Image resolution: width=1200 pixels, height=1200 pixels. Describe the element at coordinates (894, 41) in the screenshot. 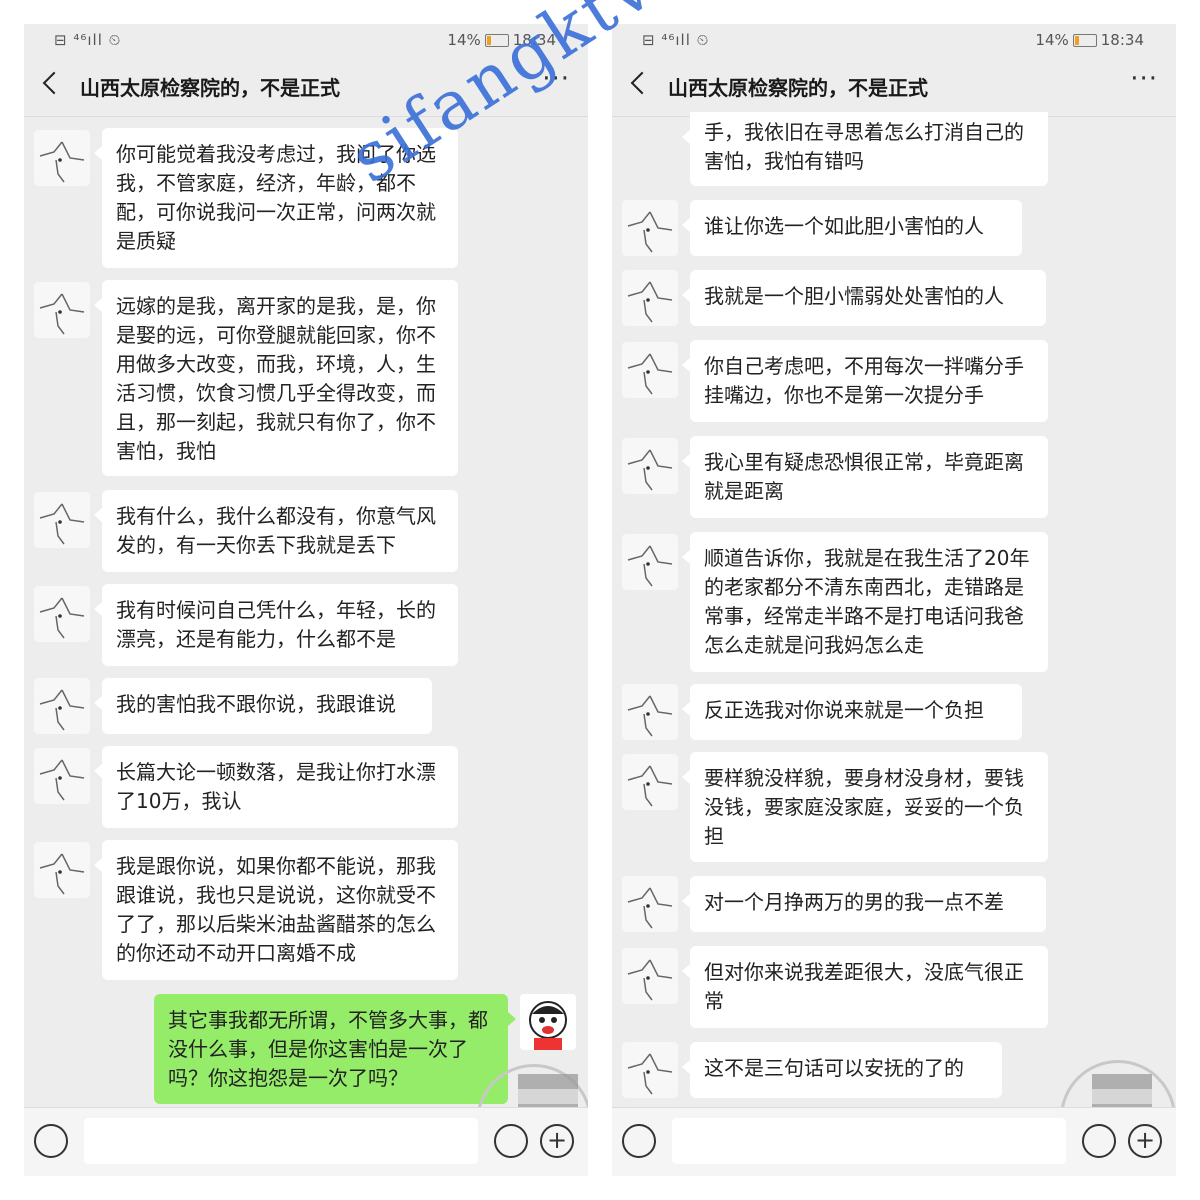

I see `status-bar: ⊟ ⁴⁶ıll ⏲ 14% 18:34` at that location.